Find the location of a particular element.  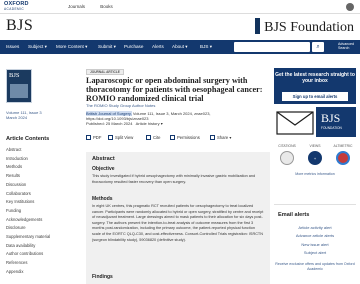

methods-heading: Methods is located at coordinates (102, 199).